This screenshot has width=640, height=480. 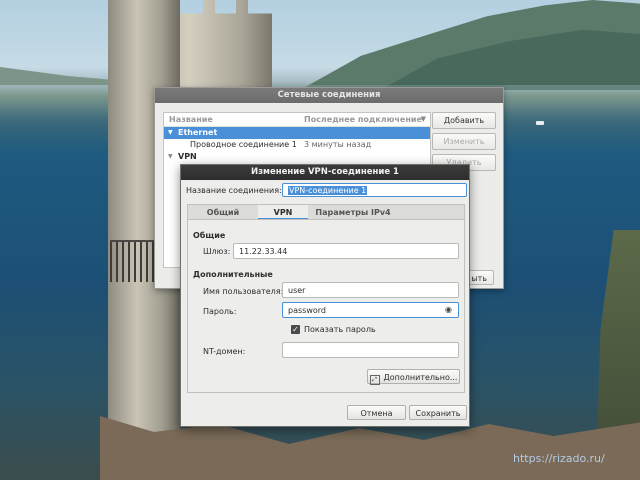 I want to click on list-header: Название Последнее подключение ▼, so click(x=297, y=120).